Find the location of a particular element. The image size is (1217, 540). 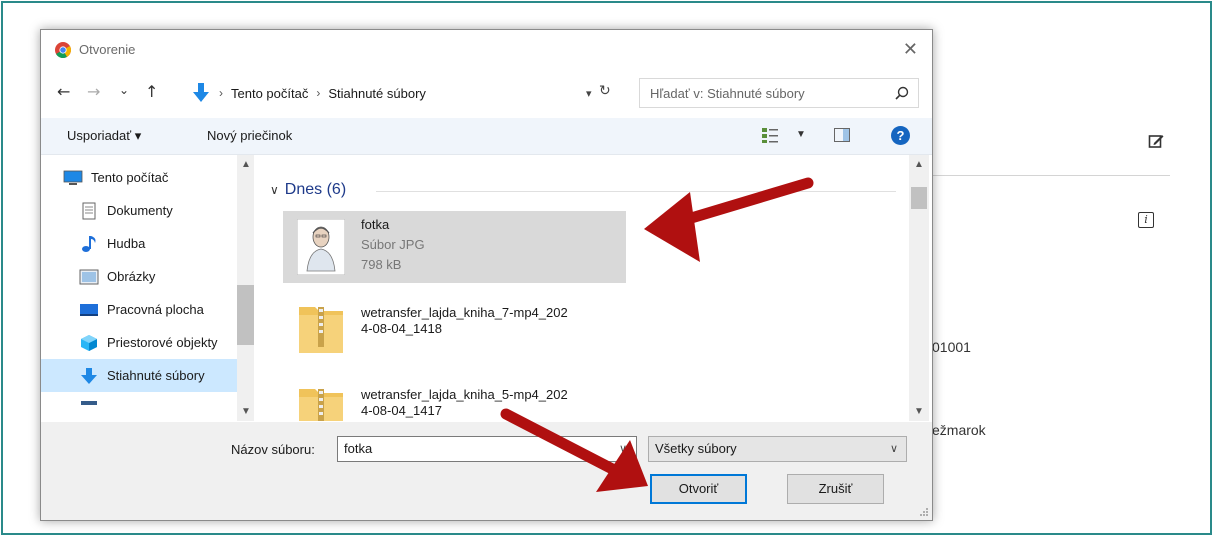

group-header-today: ∨ Dnes (6) is located at coordinates (308, 190).